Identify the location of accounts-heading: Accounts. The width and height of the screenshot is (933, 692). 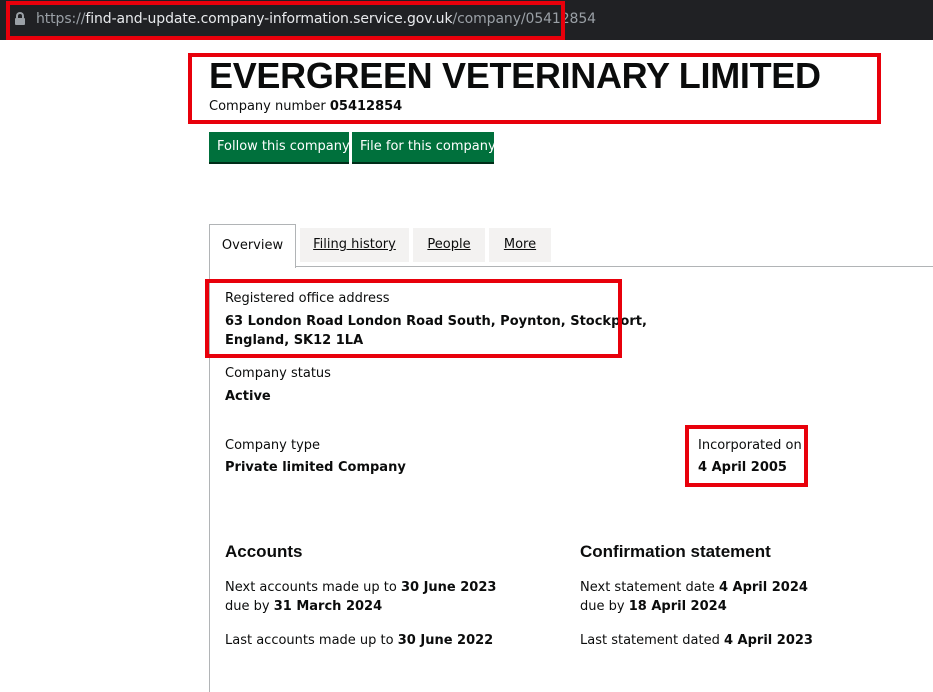
(264, 551).